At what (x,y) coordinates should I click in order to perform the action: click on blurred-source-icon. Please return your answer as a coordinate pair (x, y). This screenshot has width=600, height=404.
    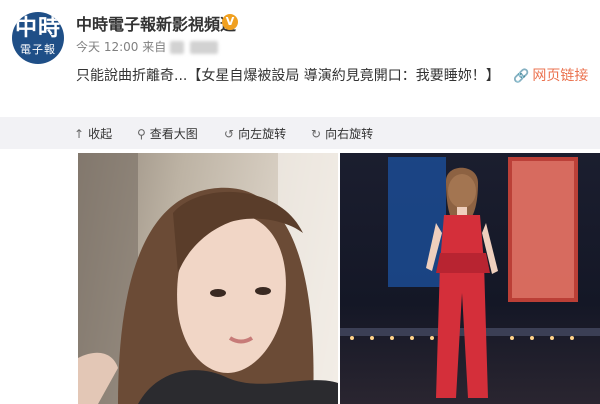
    Looking at the image, I should click on (177, 47).